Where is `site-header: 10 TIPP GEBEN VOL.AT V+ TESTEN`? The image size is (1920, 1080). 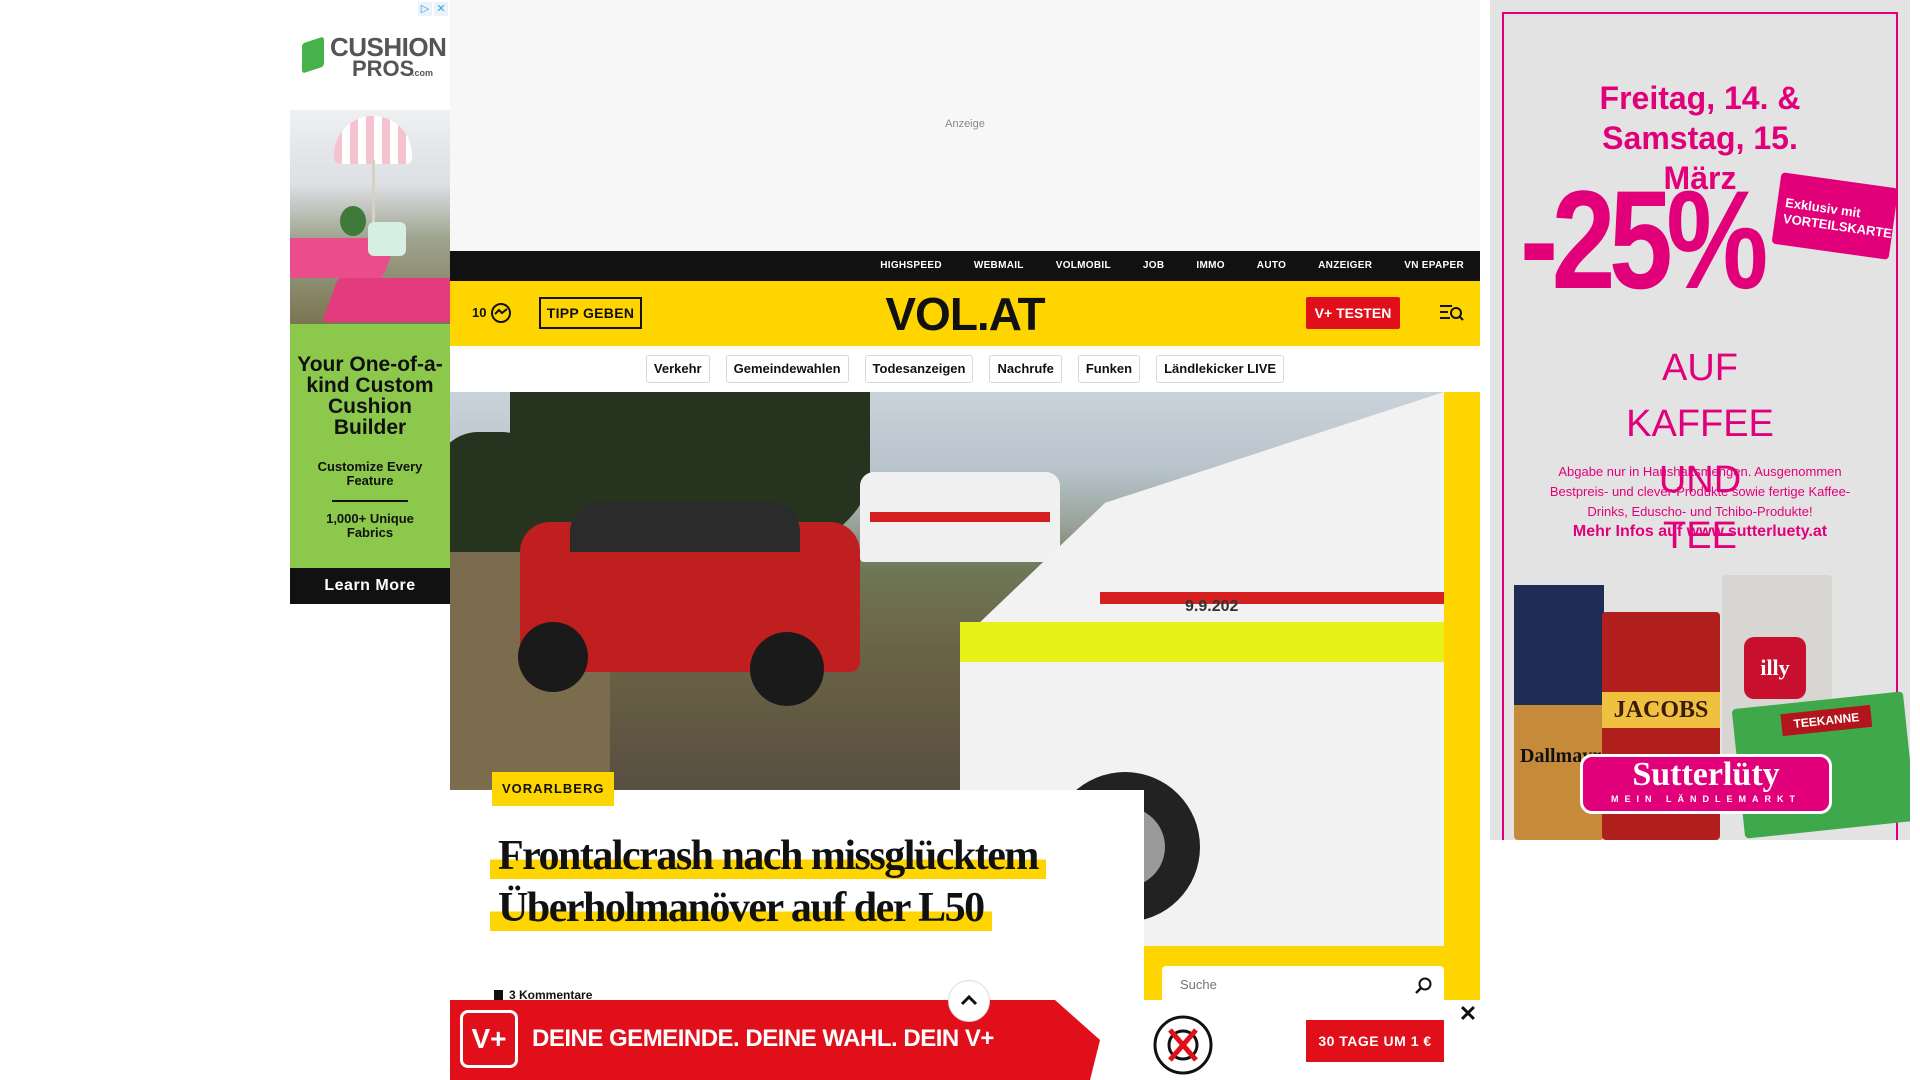 site-header: 10 TIPP GEBEN VOL.AT V+ TESTEN is located at coordinates (965, 313).